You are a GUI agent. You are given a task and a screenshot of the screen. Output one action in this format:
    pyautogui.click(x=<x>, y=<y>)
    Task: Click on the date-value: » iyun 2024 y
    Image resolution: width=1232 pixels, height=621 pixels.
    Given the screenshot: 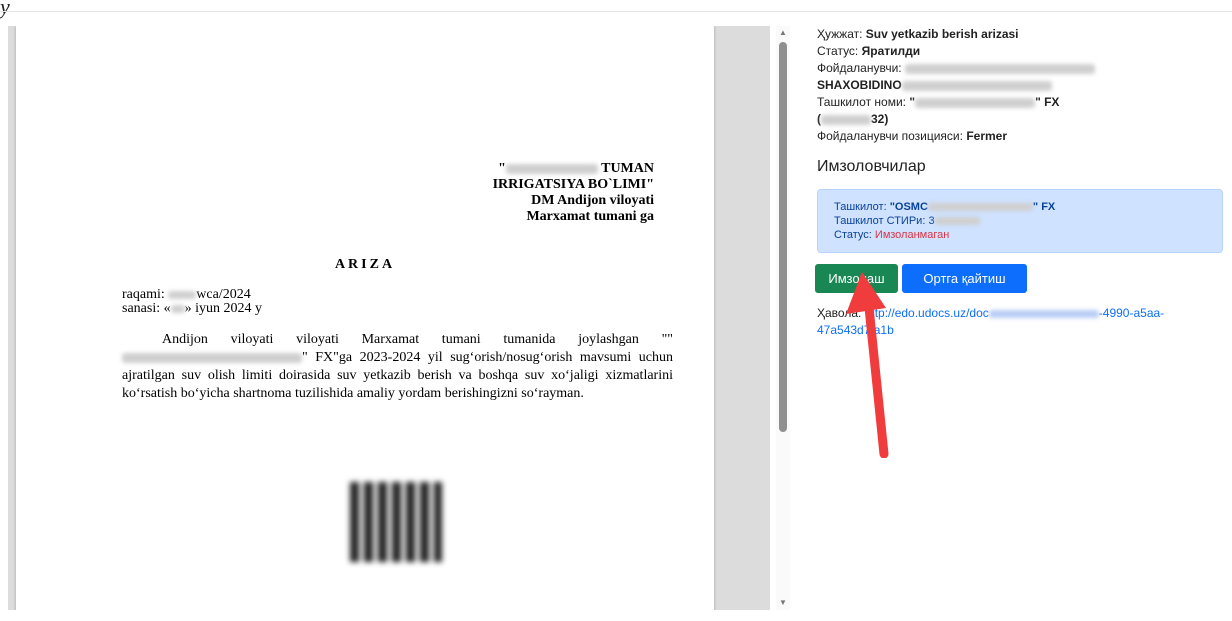 What is the action you would take?
    pyautogui.click(x=223, y=308)
    